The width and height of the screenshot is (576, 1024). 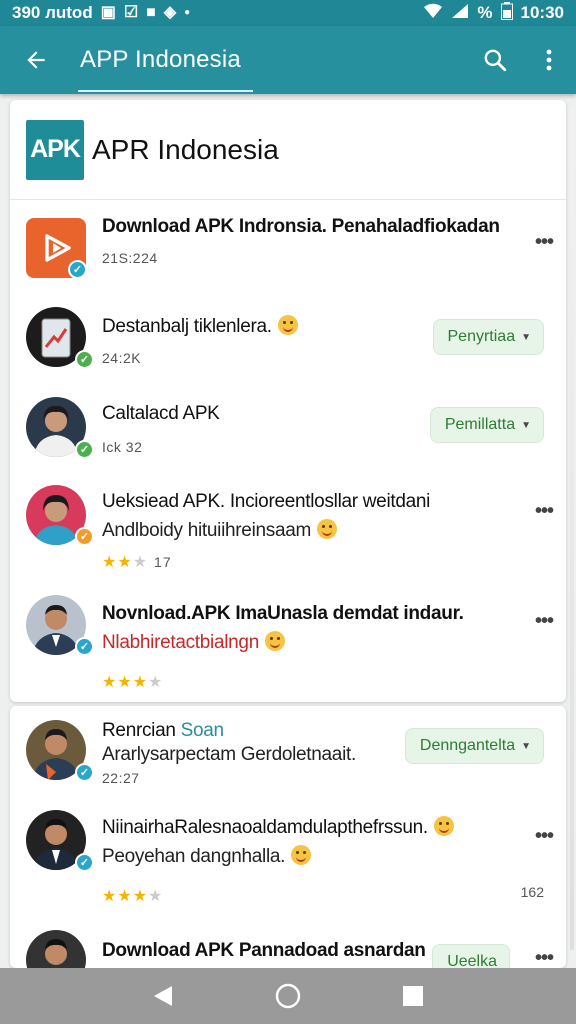 What do you see at coordinates (163, 562) in the screenshot?
I see `rating-count: 17` at bounding box center [163, 562].